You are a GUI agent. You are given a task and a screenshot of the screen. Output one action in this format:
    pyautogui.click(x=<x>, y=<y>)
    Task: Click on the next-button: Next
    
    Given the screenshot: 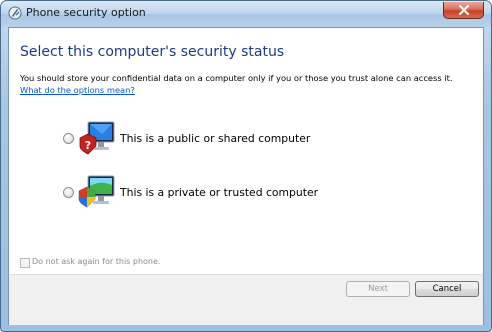 What is the action you would take?
    pyautogui.click(x=378, y=289)
    